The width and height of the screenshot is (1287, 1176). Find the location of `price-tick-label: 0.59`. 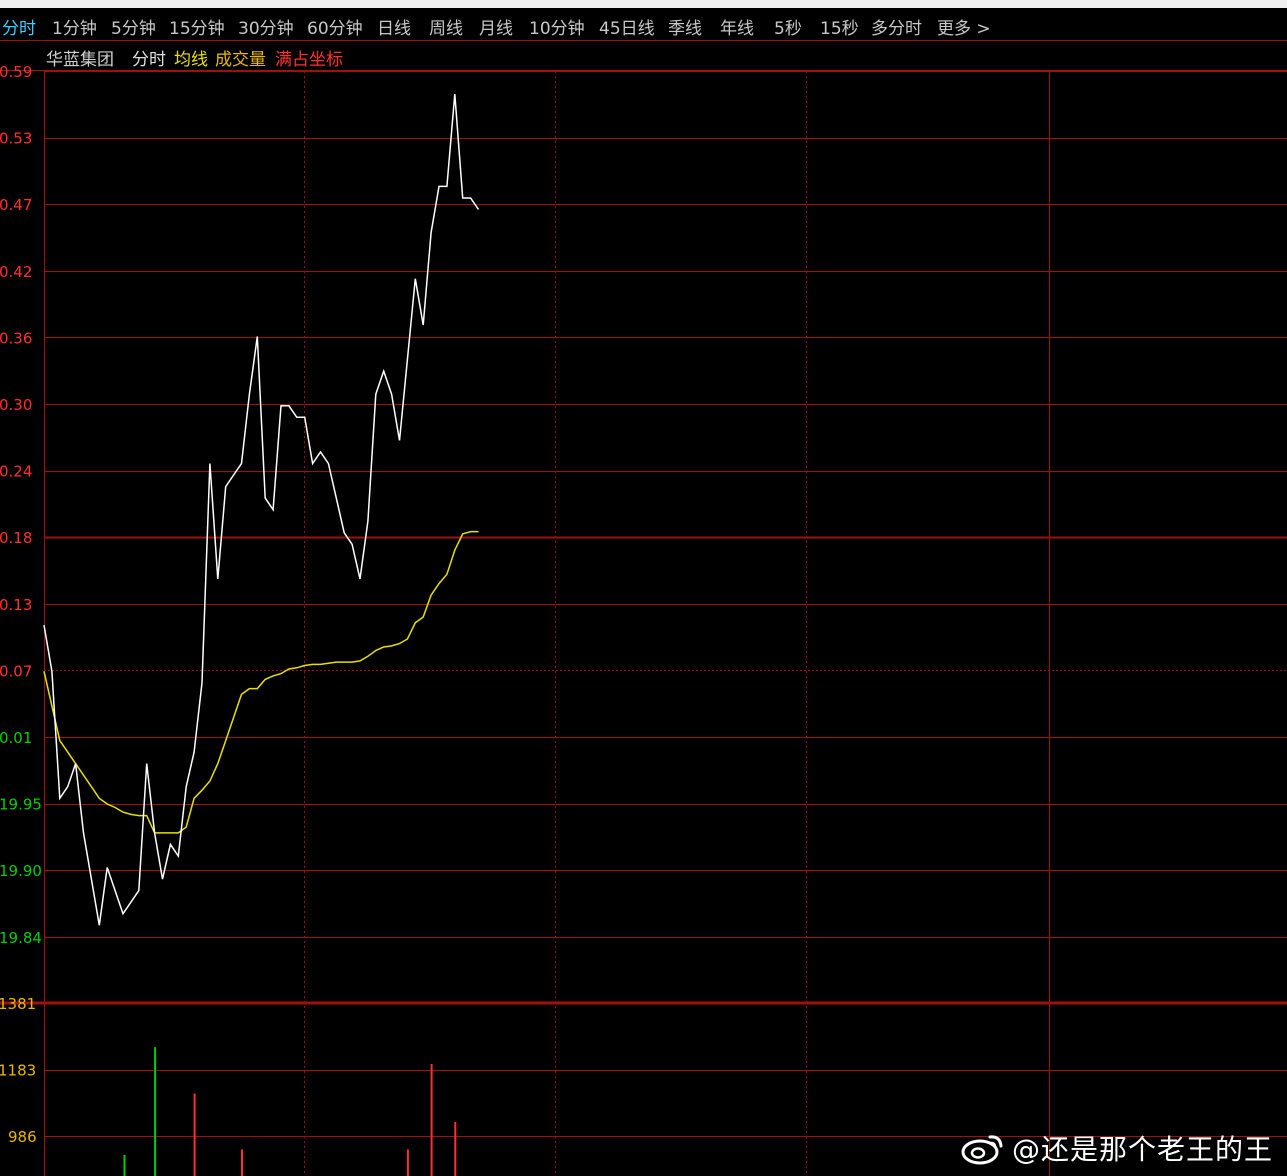

price-tick-label: 0.59 is located at coordinates (16, 72).